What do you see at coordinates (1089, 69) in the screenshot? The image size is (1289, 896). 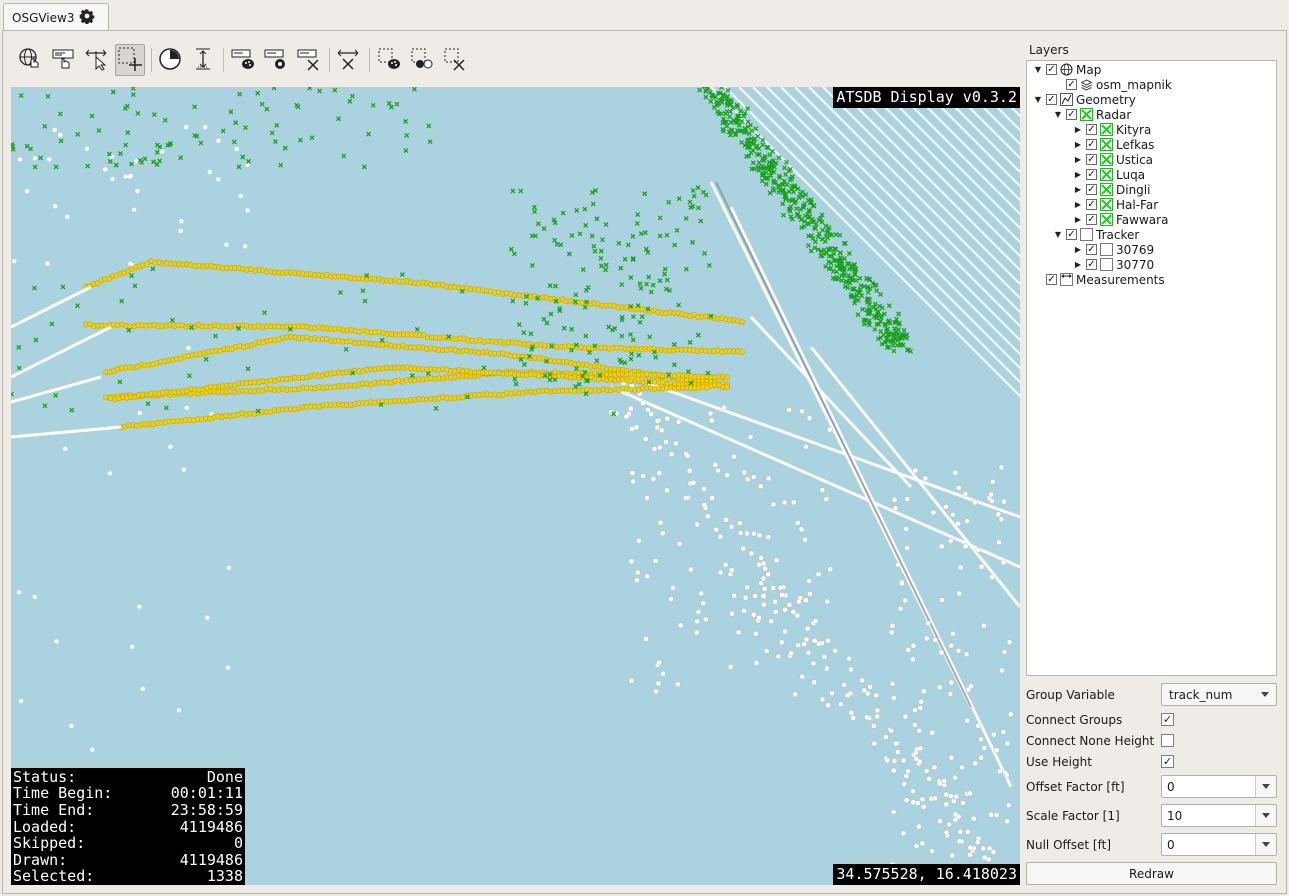 I see `layer-label: Map` at bounding box center [1089, 69].